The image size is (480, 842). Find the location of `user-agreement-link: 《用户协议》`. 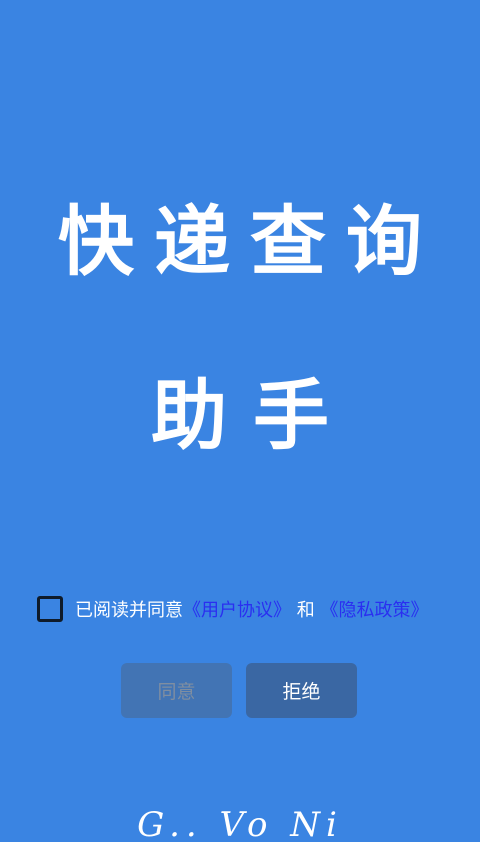

user-agreement-link: 《用户协议》 is located at coordinates (237, 610).